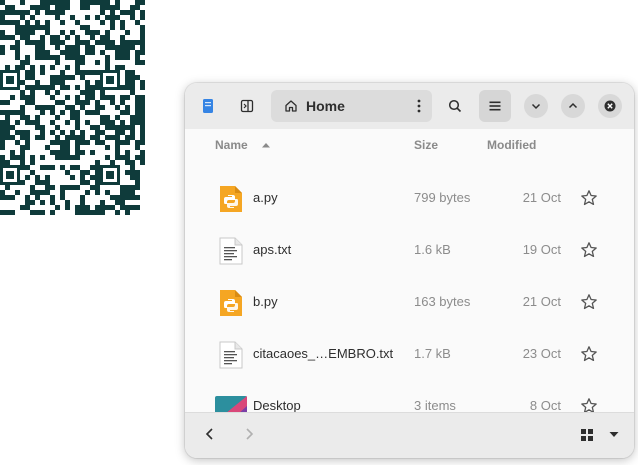 The height and width of the screenshot is (465, 638). I want to click on grid-view-icon, so click(587, 435).